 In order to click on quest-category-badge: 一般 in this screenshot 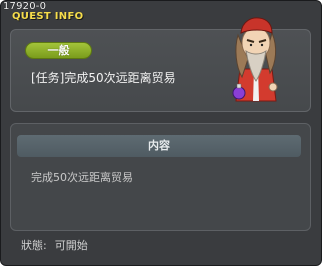, I will do `click(58, 50)`.